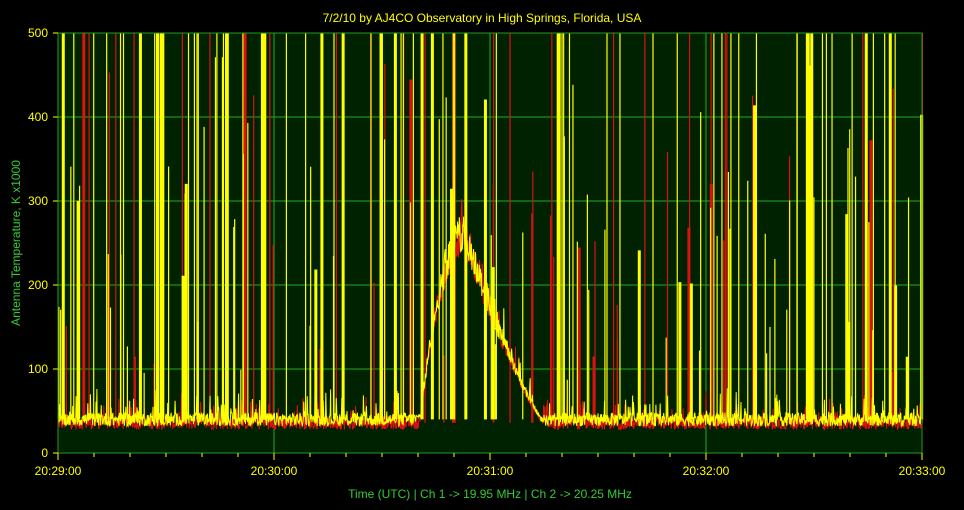  Describe the element at coordinates (38, 33) in the screenshot. I see `y-tick-label: 500` at that location.